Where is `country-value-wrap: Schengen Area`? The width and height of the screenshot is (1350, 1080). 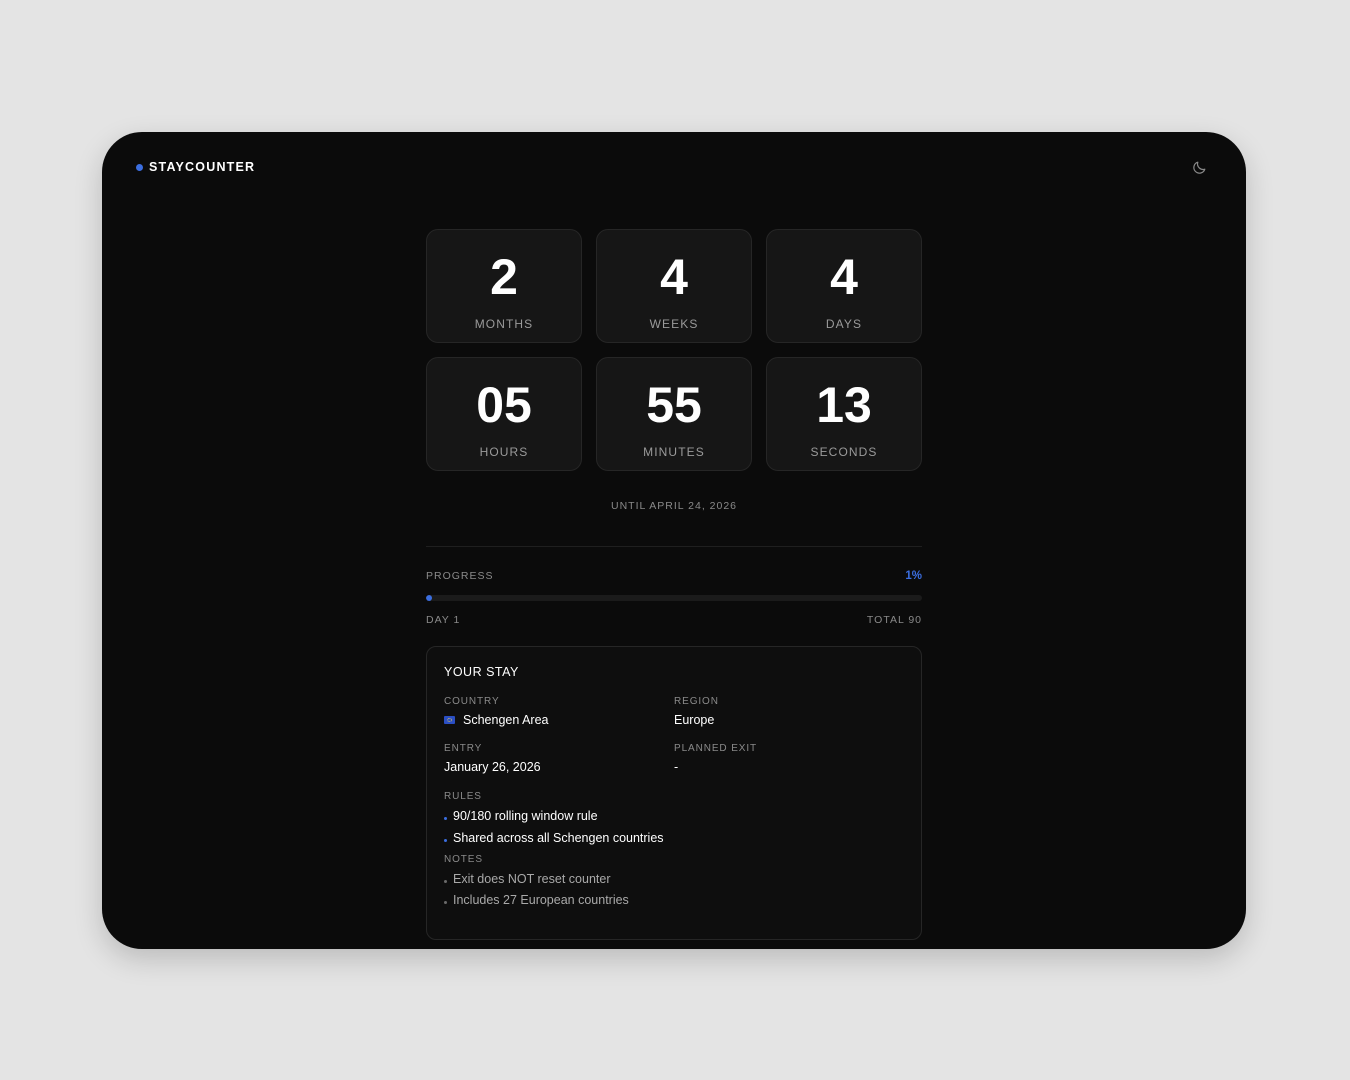
country-value-wrap: Schengen Area is located at coordinates (559, 720).